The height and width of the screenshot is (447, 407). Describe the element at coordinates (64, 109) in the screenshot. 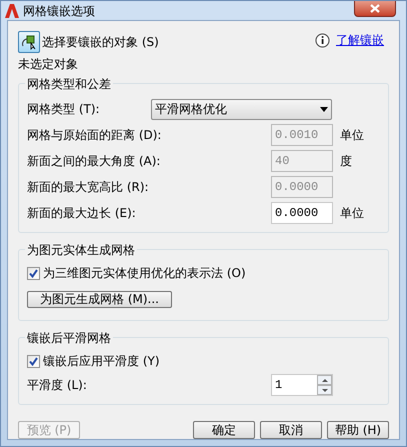

I see `field-label: 网格类型 (T):` at that location.